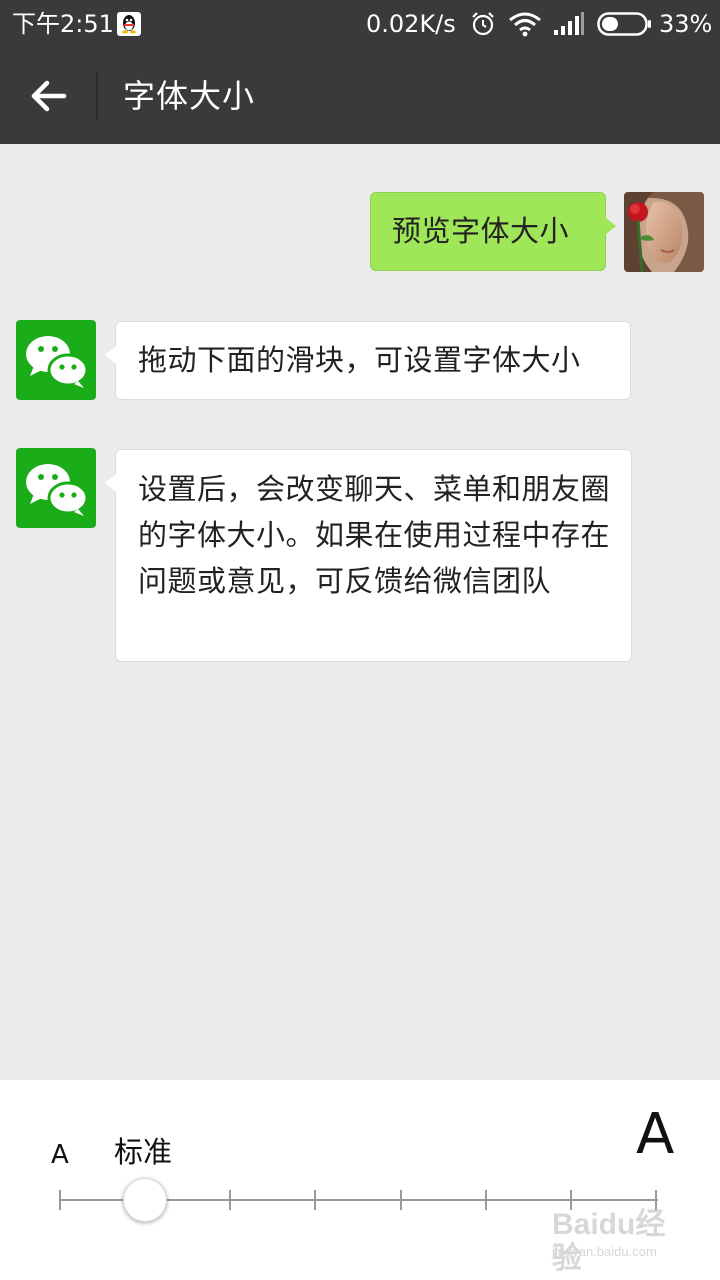  I want to click on network-speed: 0.02K/s, so click(411, 24).